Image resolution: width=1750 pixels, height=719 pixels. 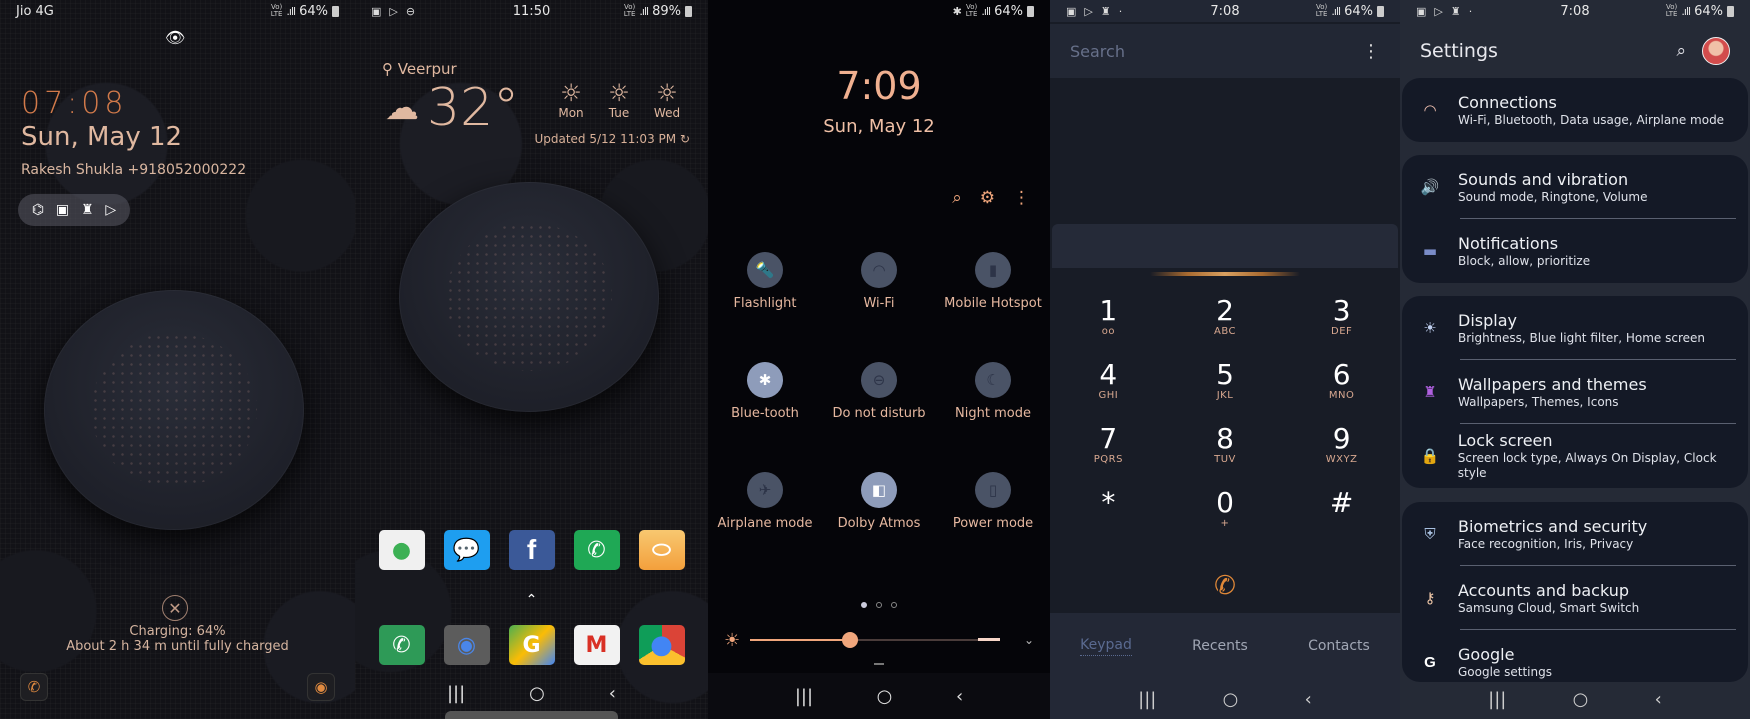 I want to click on quick-tile: ✈ Airplane mode, so click(x=765, y=509).